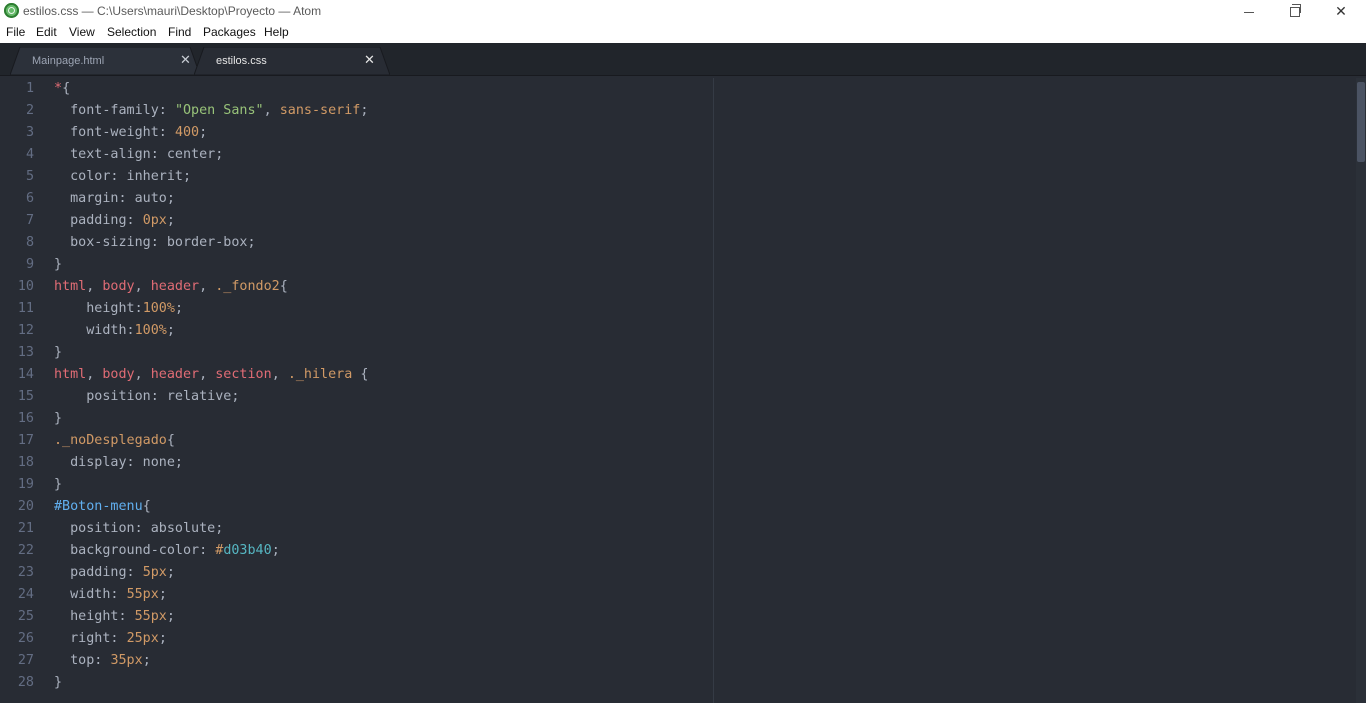 The image size is (1366, 703). I want to click on vertical-scrollbar, so click(1361, 390).